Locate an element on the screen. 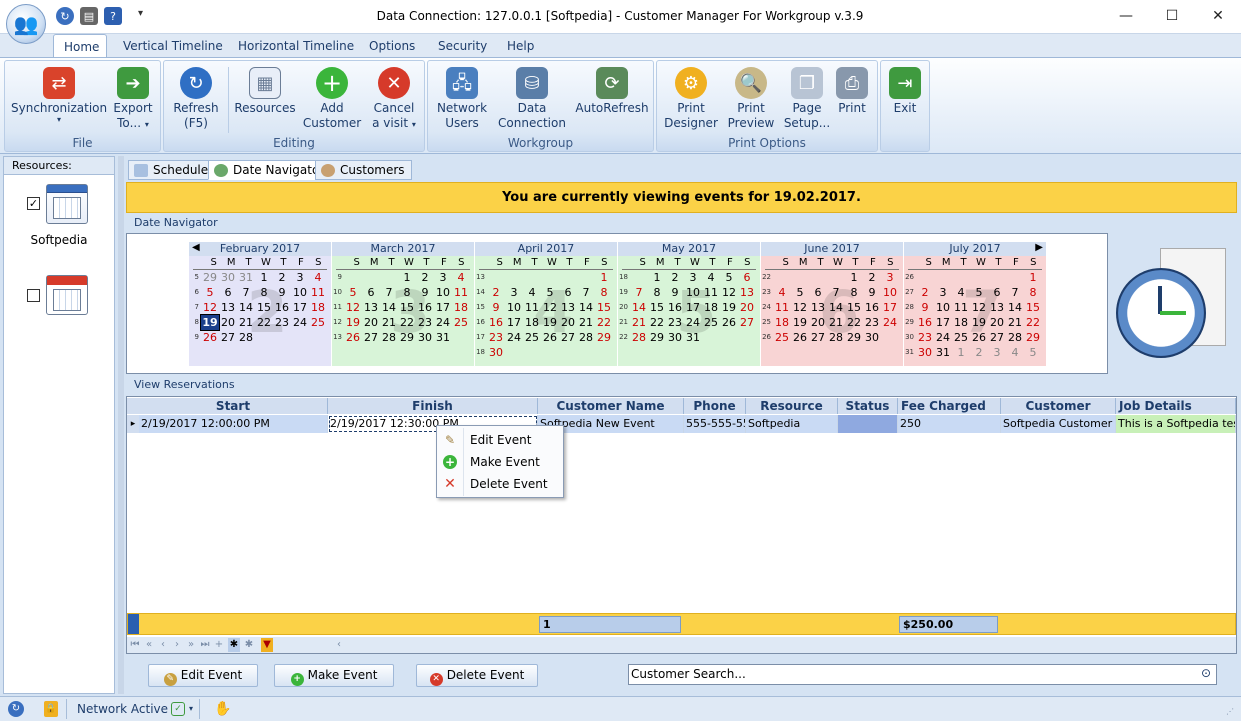  col-phone: Phone is located at coordinates (715, 406).